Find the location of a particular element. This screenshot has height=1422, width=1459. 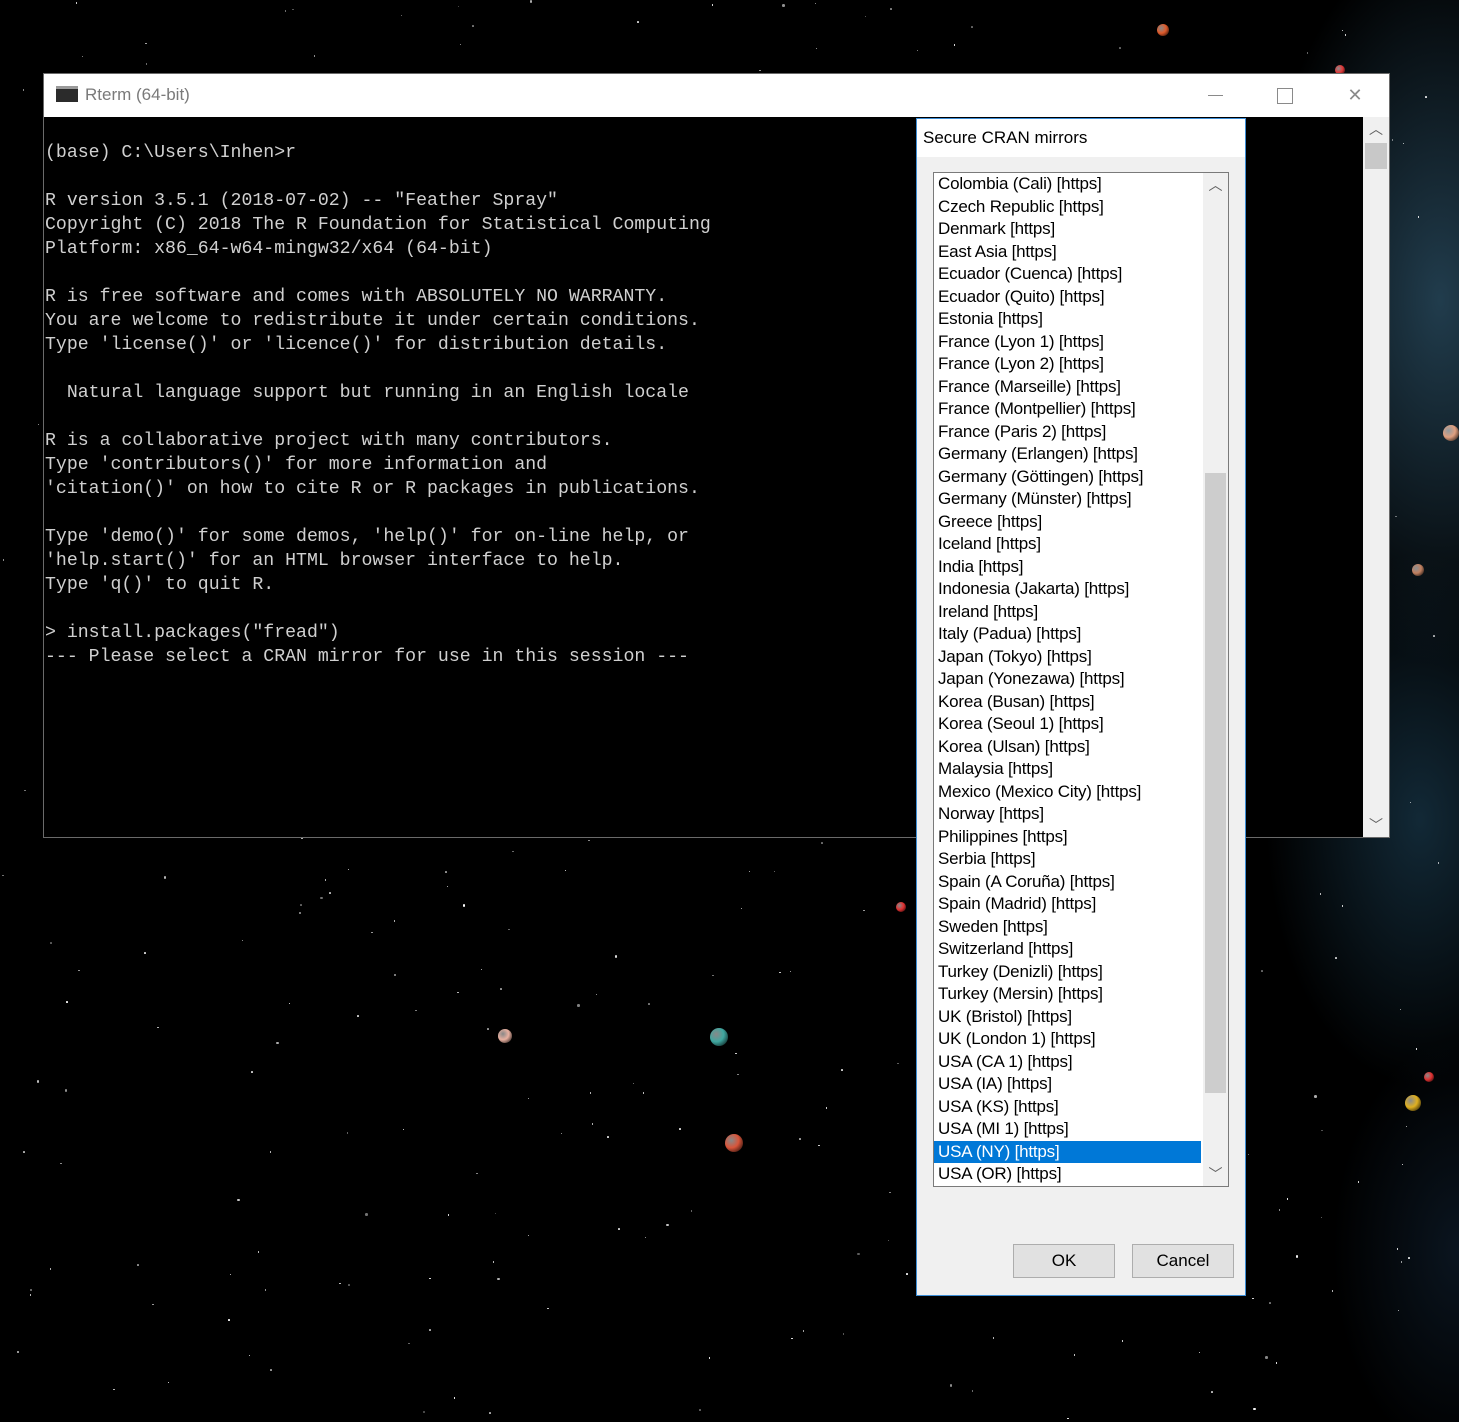

mirror-list-item: France (Montpellier) [https] is located at coordinates (1067, 409).